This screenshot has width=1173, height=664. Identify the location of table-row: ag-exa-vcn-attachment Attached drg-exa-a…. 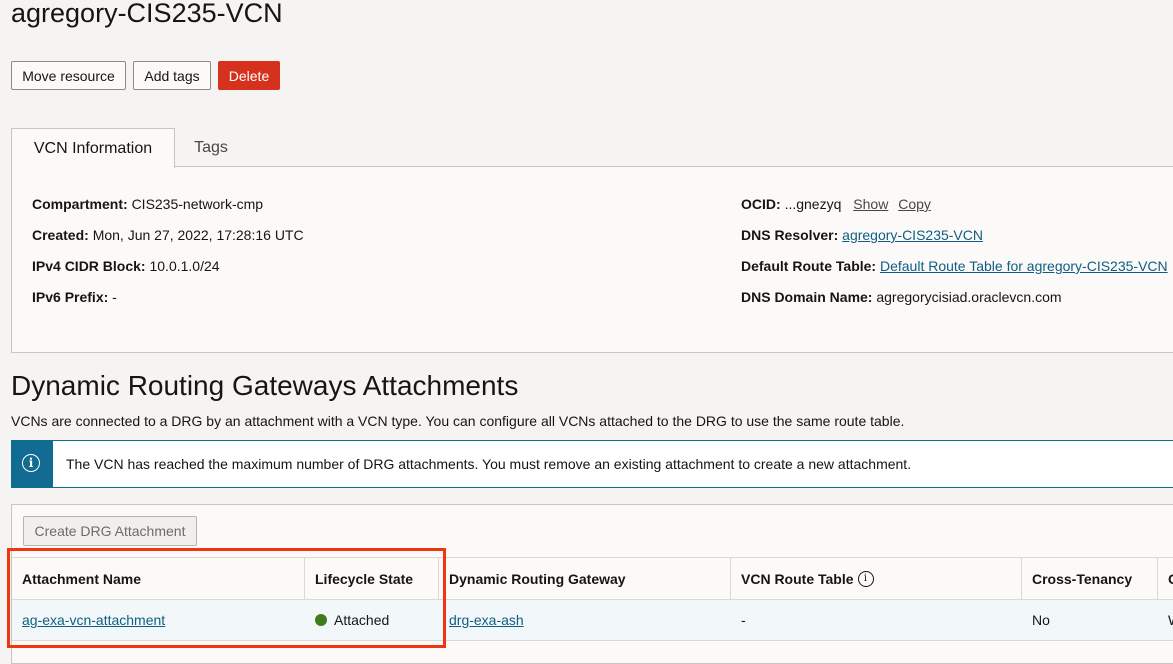
(592, 620).